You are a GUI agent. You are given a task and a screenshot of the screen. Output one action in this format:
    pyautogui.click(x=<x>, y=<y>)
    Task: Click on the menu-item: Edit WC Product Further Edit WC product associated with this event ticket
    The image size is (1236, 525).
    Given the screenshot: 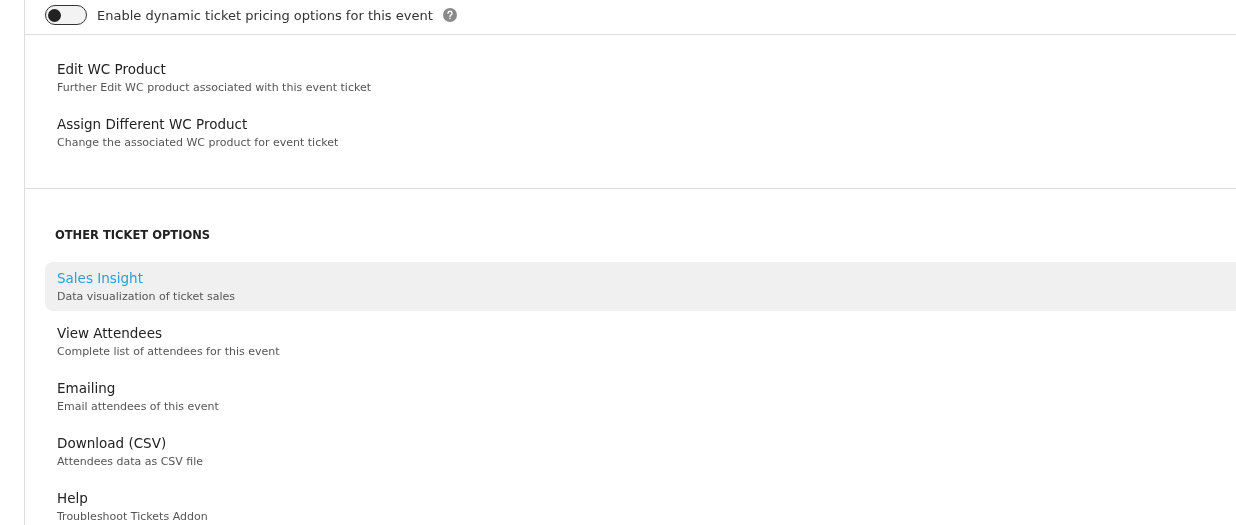 What is the action you would take?
    pyautogui.click(x=646, y=81)
    